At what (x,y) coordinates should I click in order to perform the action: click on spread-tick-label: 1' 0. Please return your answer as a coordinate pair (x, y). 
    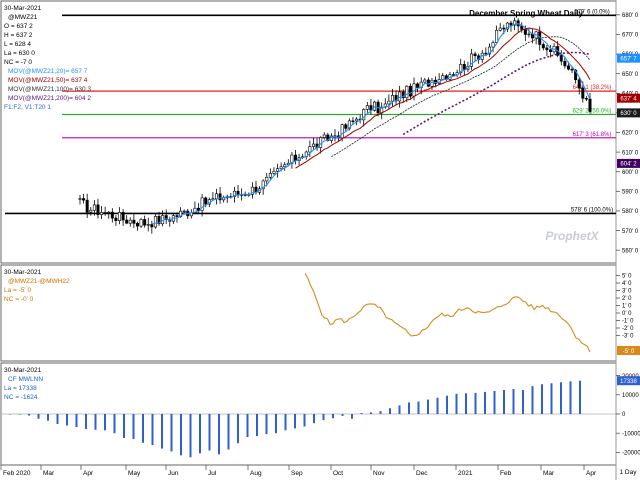
    Looking at the image, I should click on (627, 307).